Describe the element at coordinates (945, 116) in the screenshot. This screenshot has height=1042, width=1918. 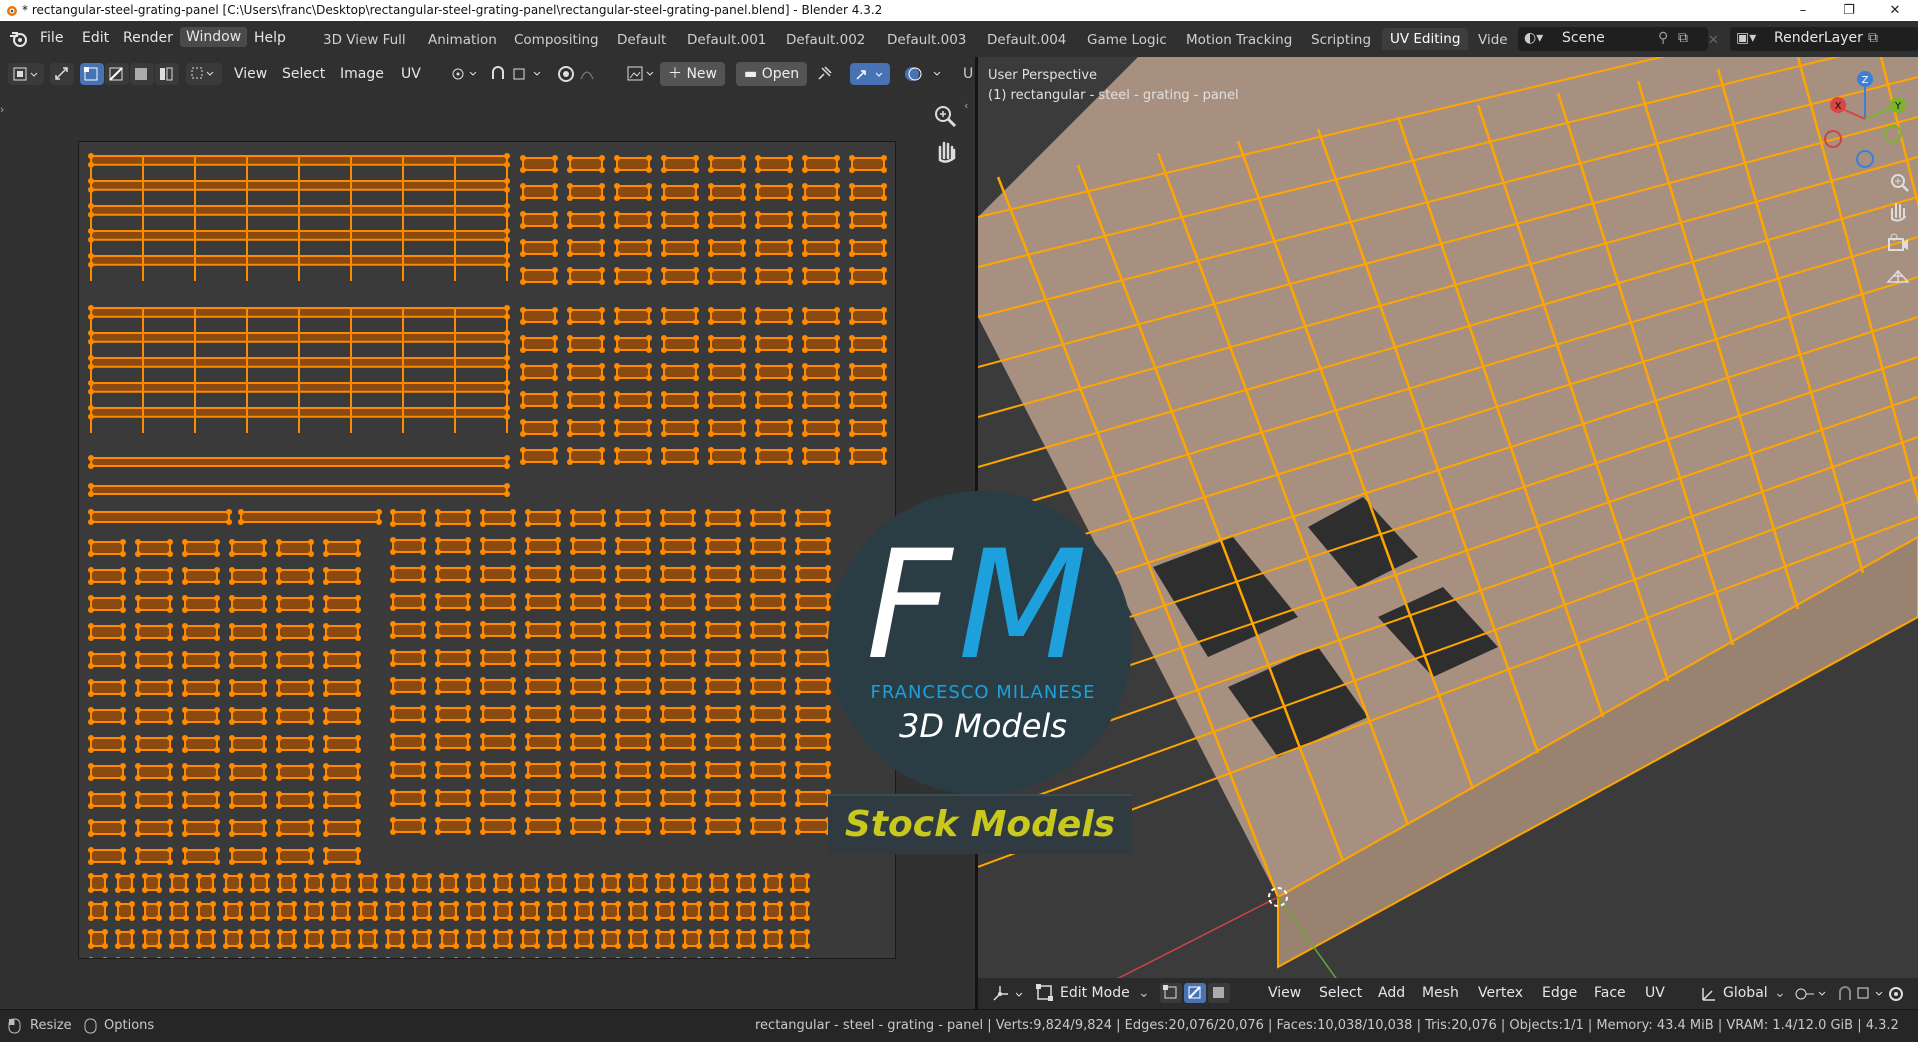
I see `zoom-icon` at that location.